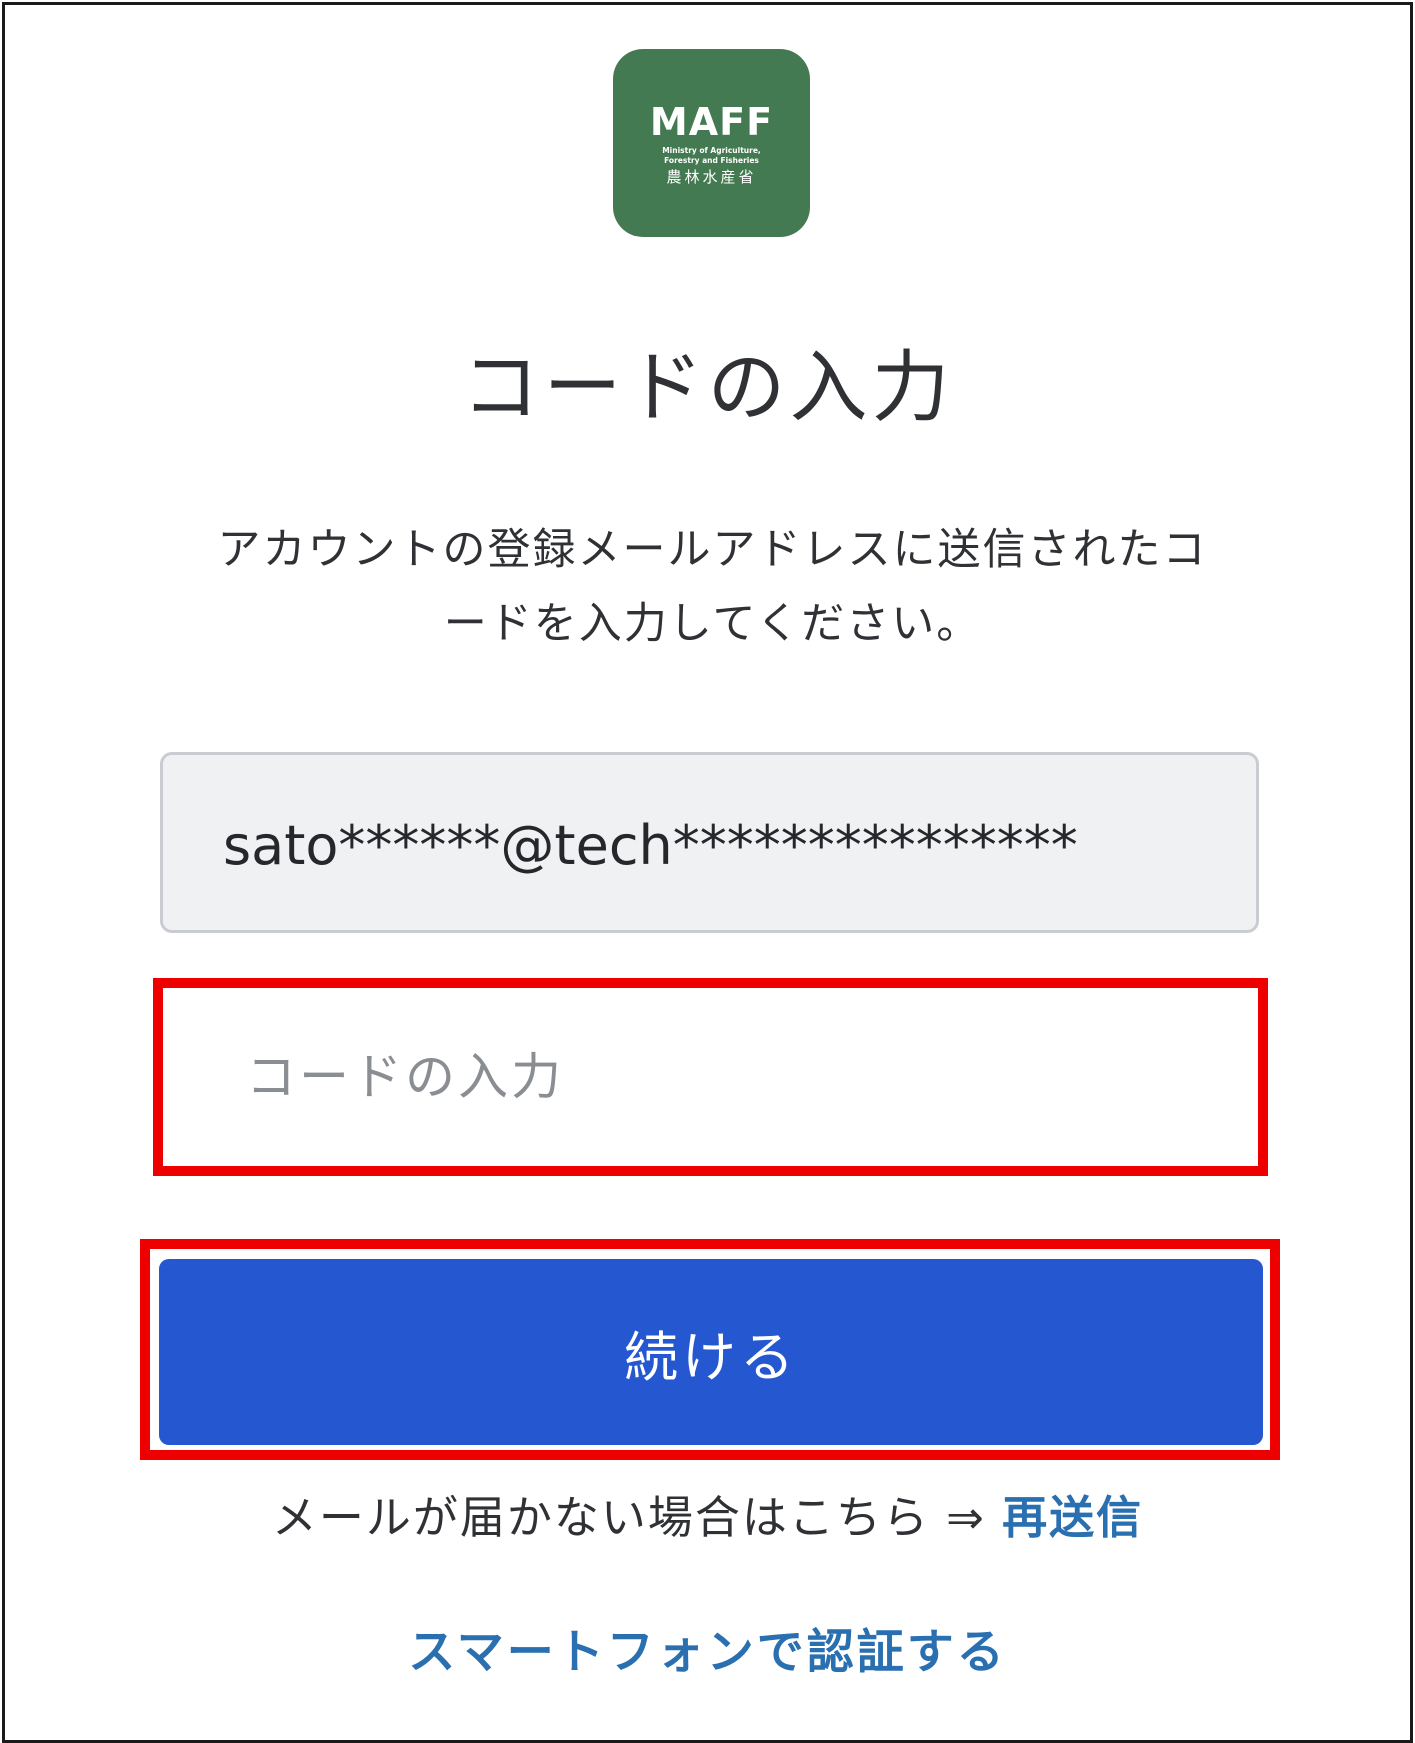 The image size is (1415, 1743). Describe the element at coordinates (712, 587) in the screenshot. I see `instruction-text: アカウントの登録メールアドレスに送信されたコ ードを入力してください。` at that location.